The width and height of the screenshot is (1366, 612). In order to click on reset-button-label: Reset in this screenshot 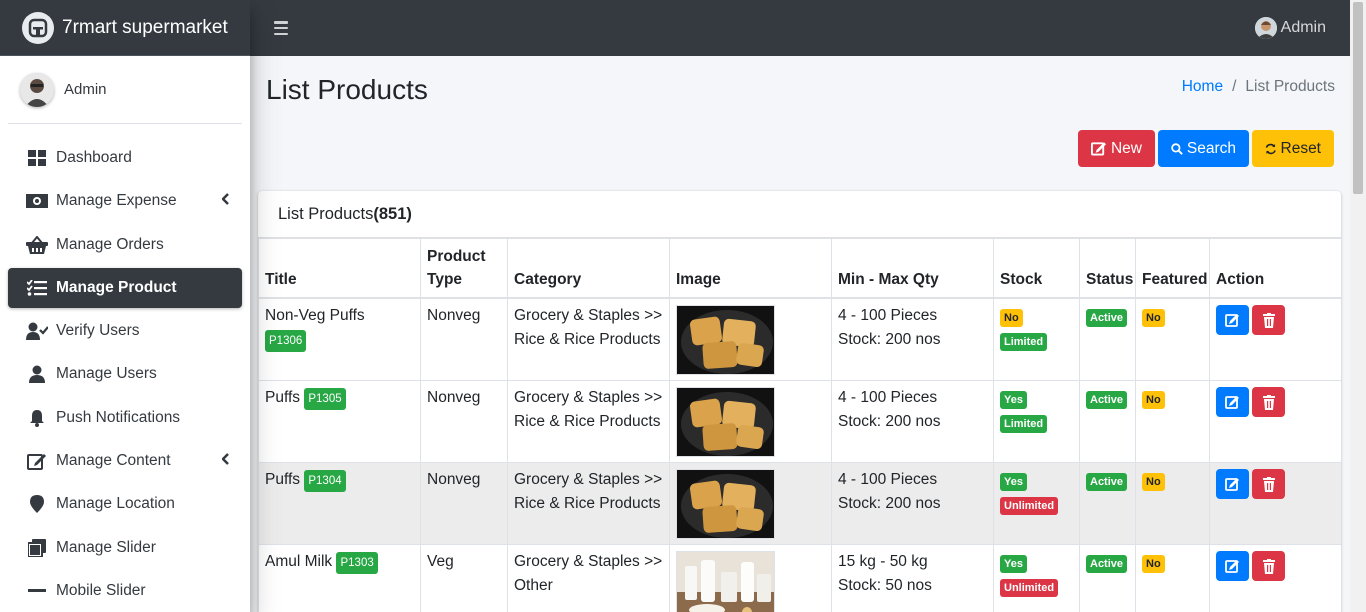, I will do `click(1301, 148)`.